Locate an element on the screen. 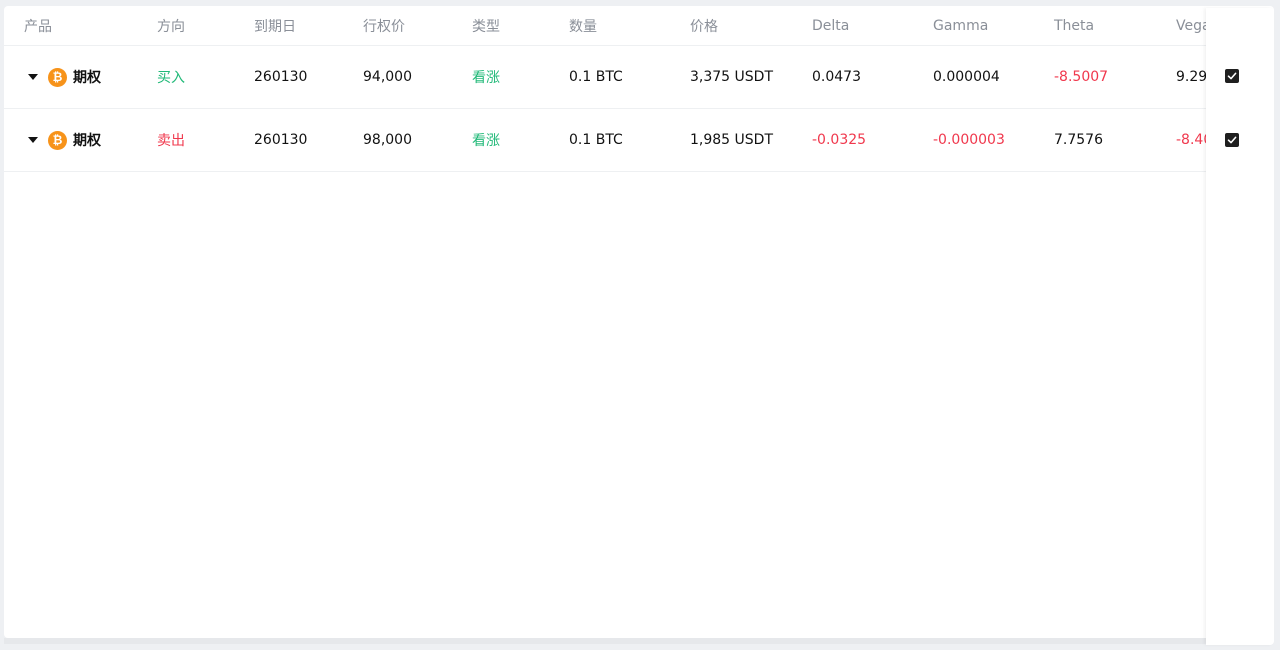 This screenshot has height=650, width=1280. header-strike: 行权价 is located at coordinates (384, 25).